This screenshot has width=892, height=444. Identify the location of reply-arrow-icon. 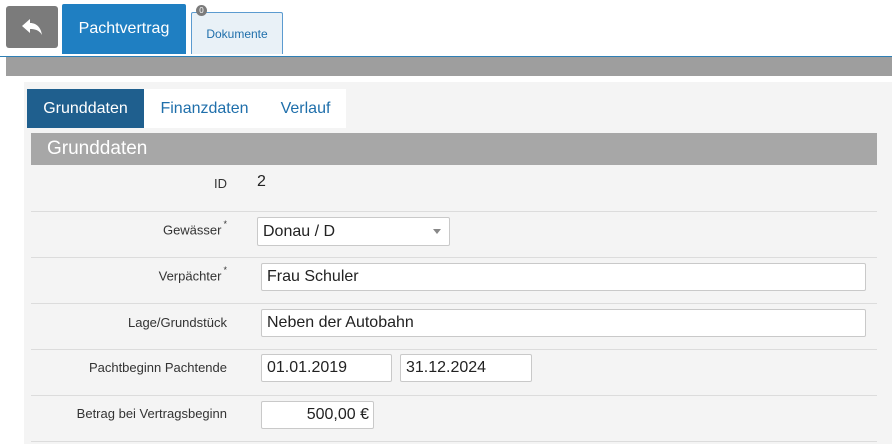
(32, 27).